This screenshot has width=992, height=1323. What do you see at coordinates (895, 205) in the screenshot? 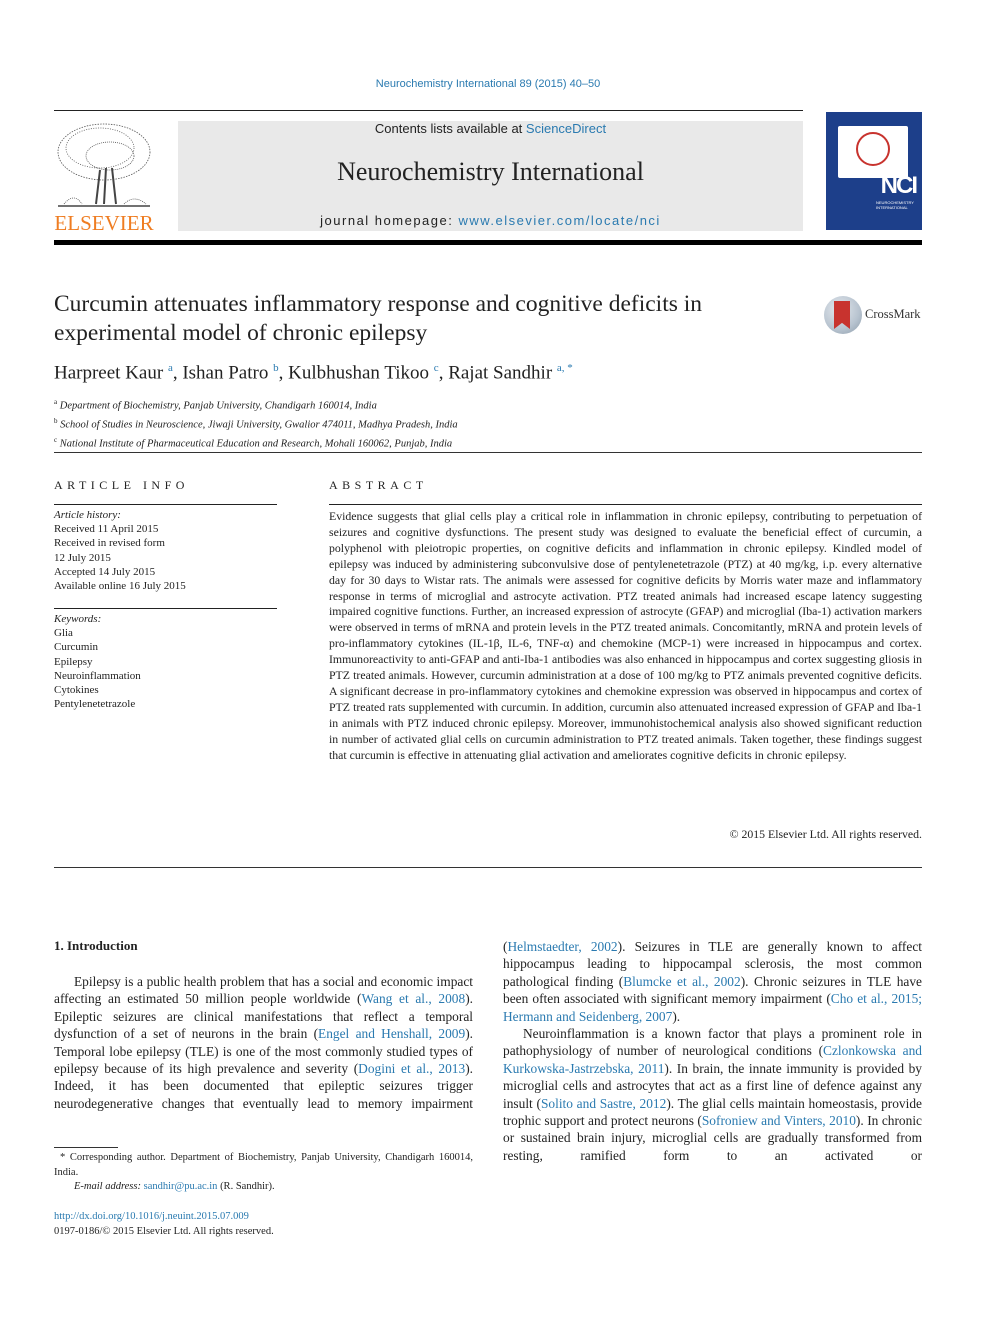
I see `cover-subtitle: NEUROCHEMISTRY INTERNATIONAL` at bounding box center [895, 205].